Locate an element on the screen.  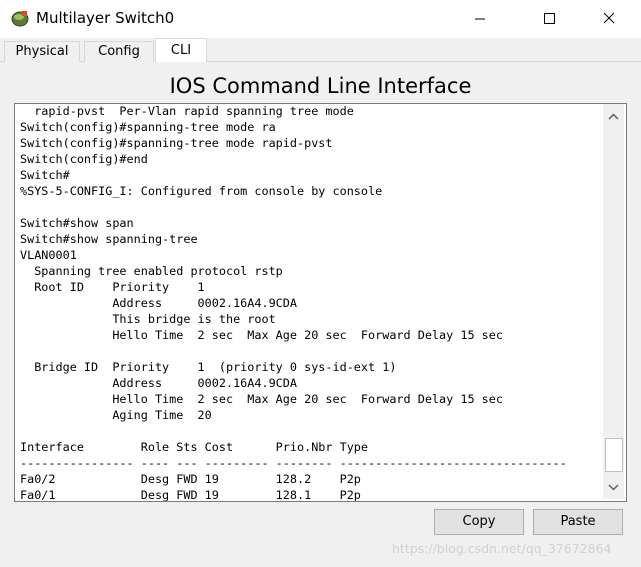
close-icon is located at coordinates (609, 18).